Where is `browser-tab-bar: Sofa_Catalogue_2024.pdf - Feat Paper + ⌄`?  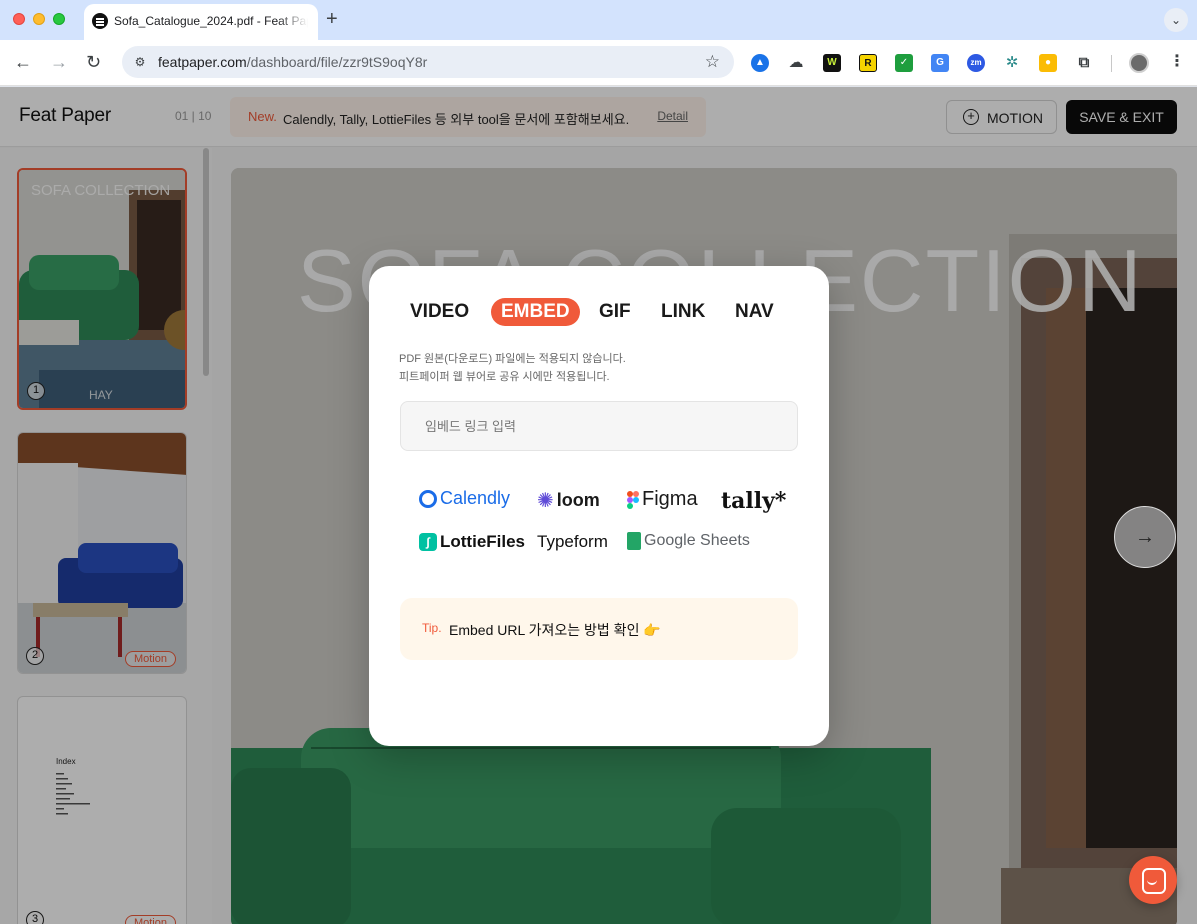 browser-tab-bar: Sofa_Catalogue_2024.pdf - Feat Paper + ⌄ is located at coordinates (598, 20).